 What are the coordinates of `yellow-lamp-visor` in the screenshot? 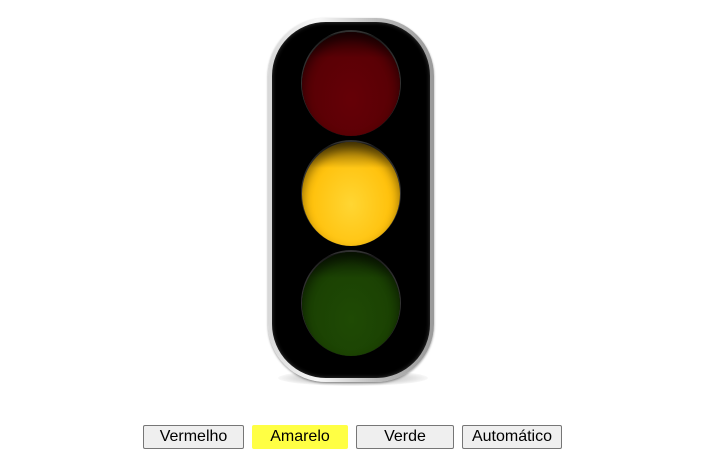 It's located at (351, 155).